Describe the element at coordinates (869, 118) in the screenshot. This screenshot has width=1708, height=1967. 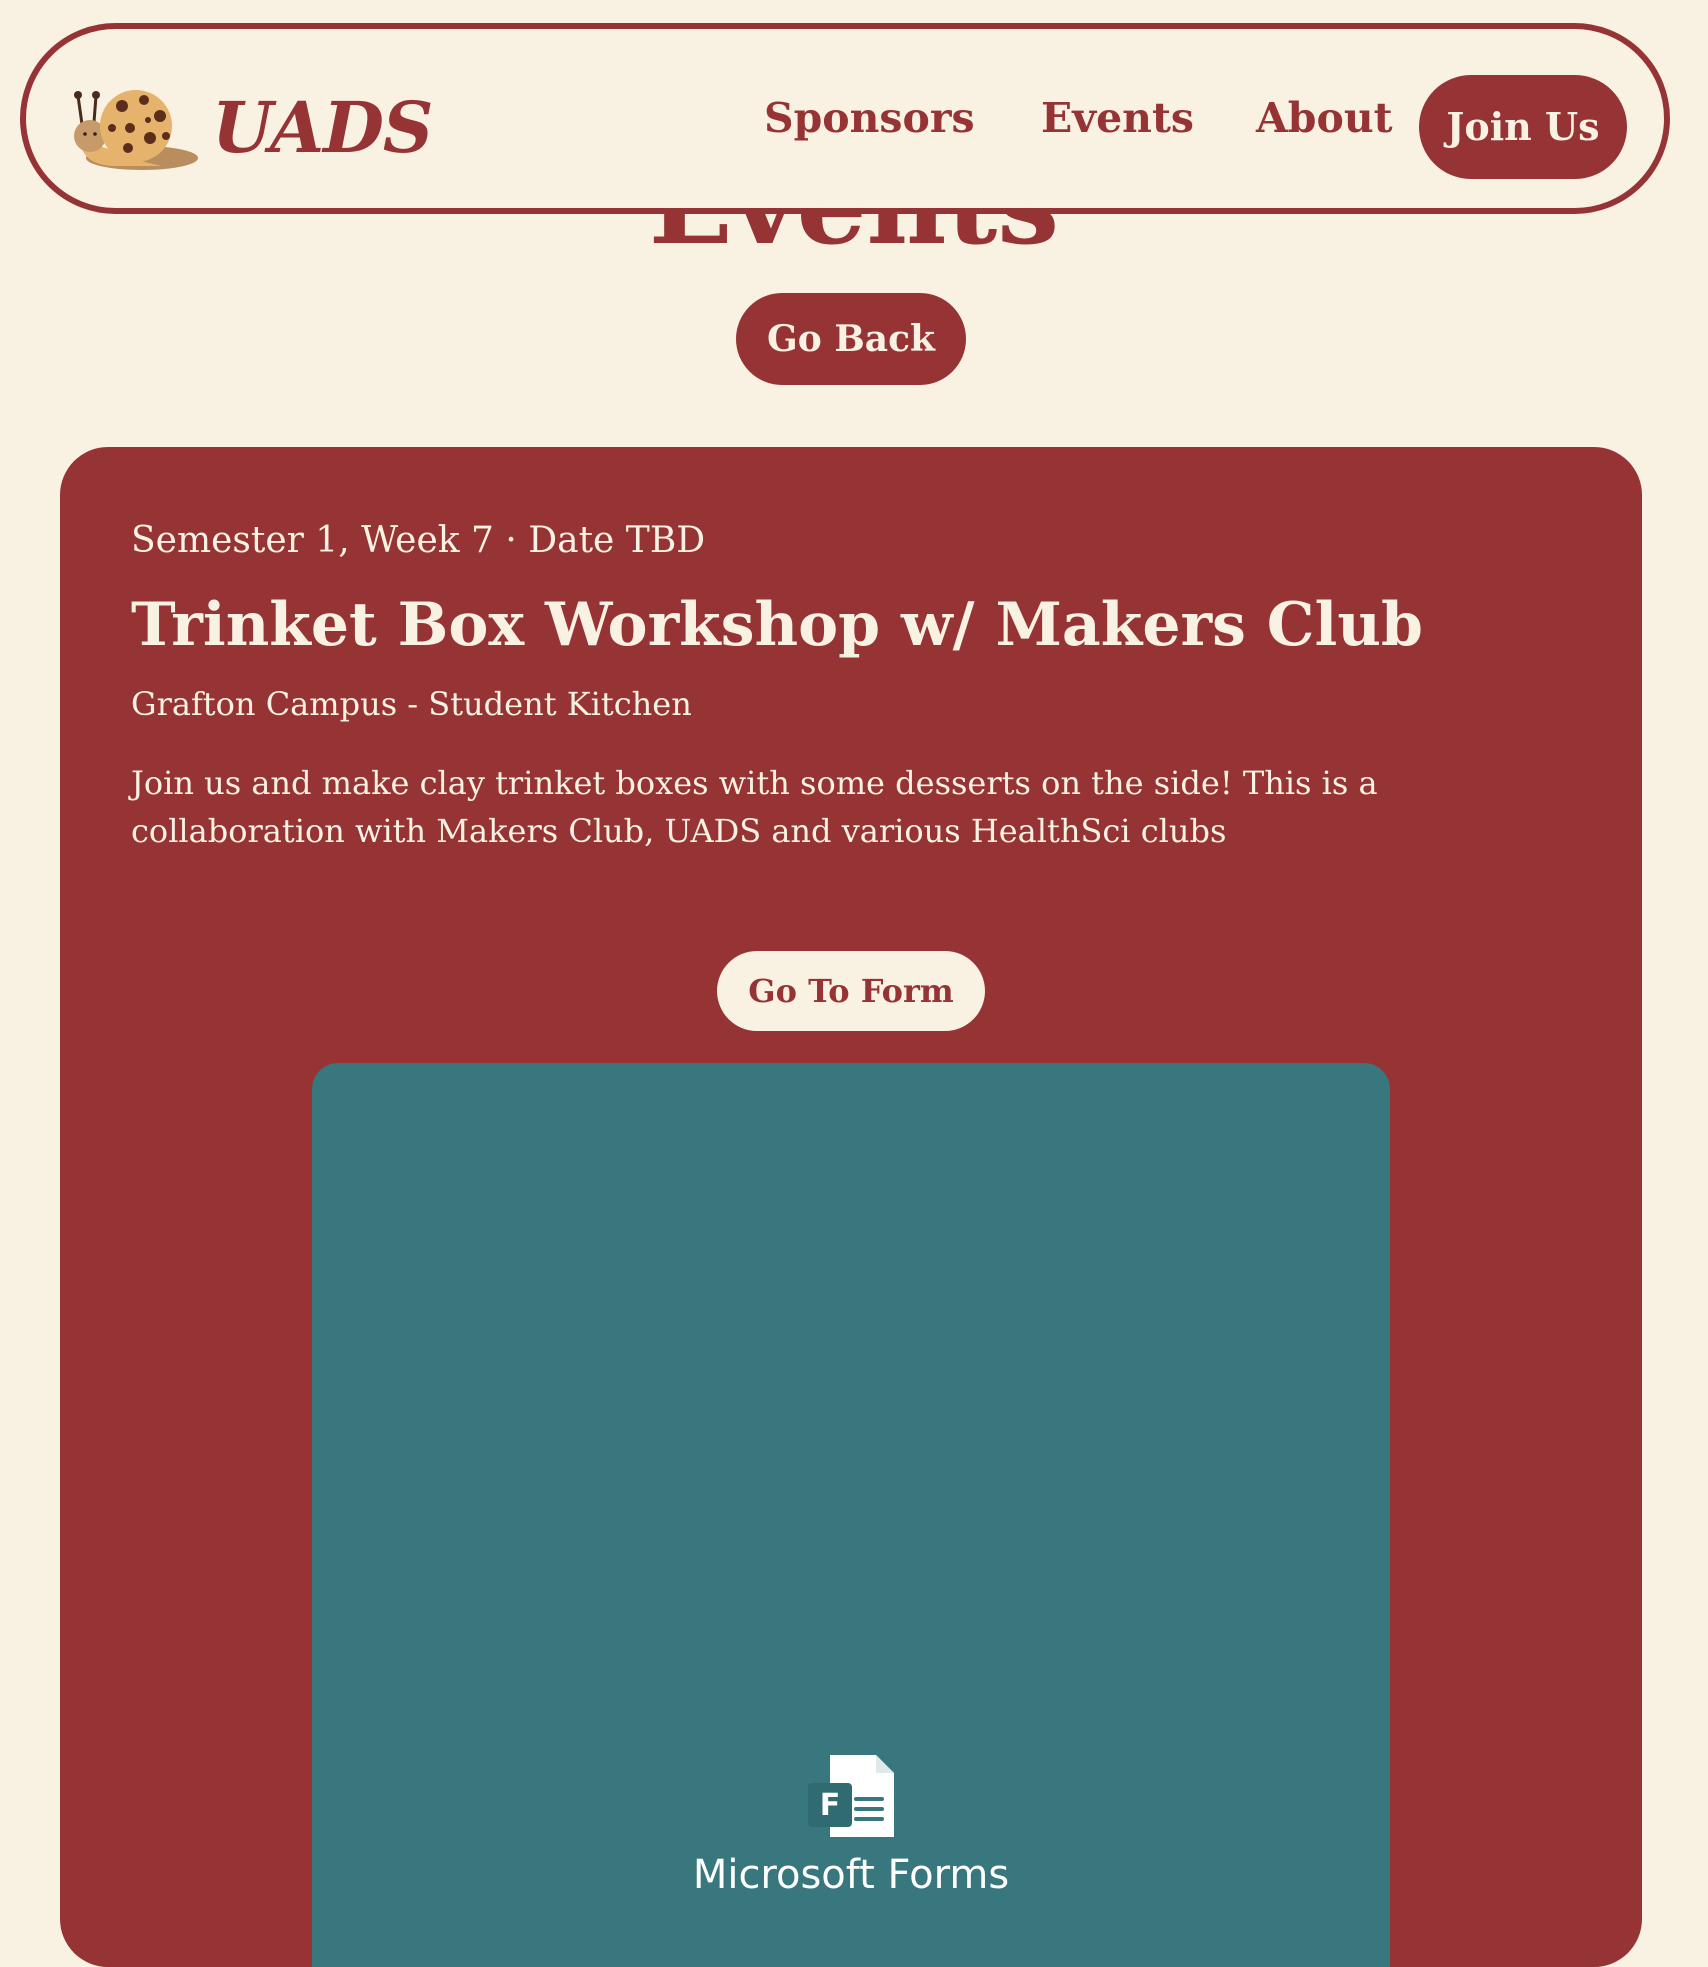
I see `nav-sponsors-link: Sponsors` at that location.